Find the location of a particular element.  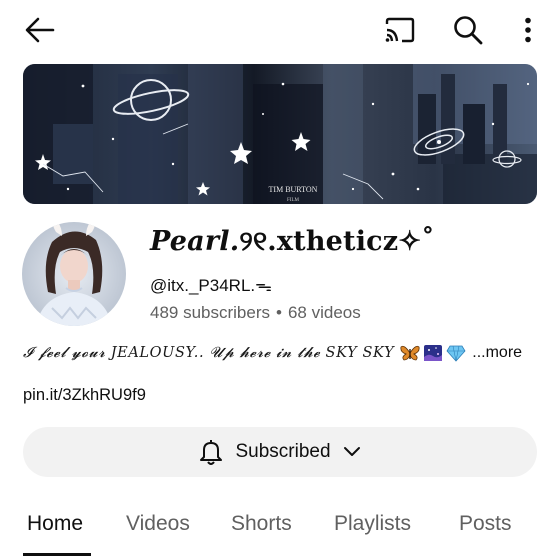

description-emojis is located at coordinates (433, 353).